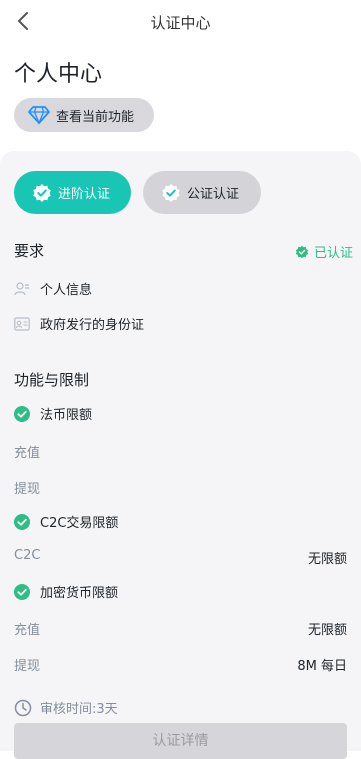  What do you see at coordinates (79, 593) in the screenshot?
I see `crypto-limit-label: 加密货币限额` at bounding box center [79, 593].